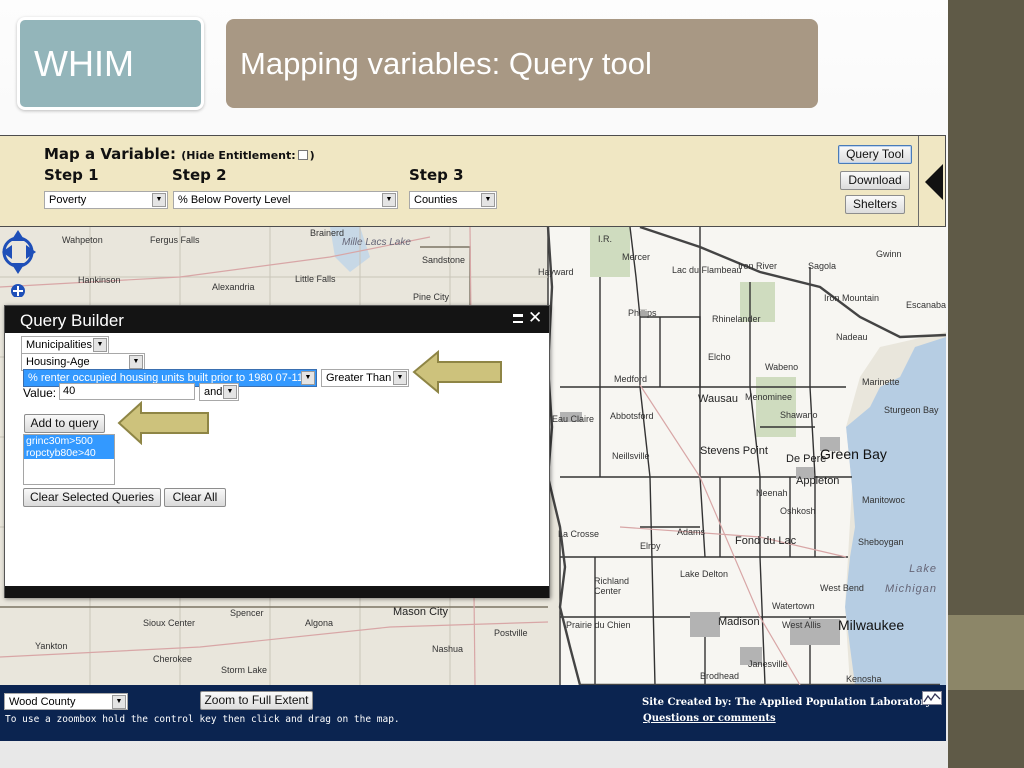 This screenshot has height=768, width=1024. I want to click on query-builder-footer-bar, so click(277, 592).